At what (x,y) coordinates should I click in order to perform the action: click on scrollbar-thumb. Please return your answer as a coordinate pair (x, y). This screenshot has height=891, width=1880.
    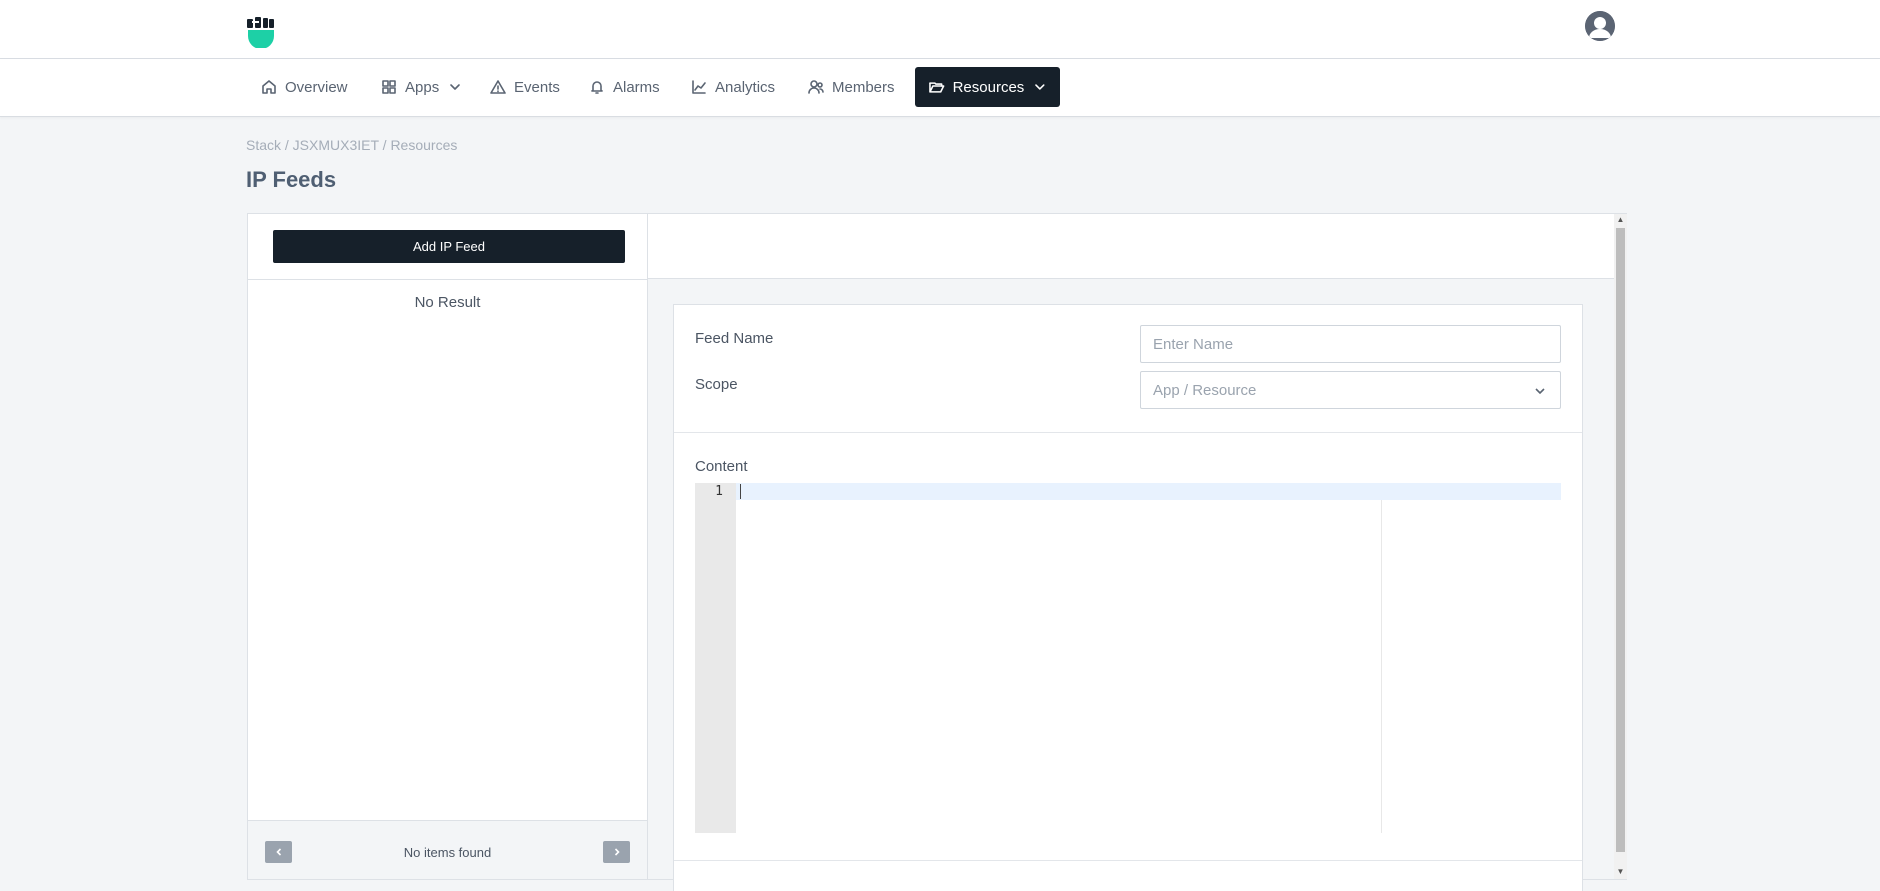
    Looking at the image, I should click on (1620, 540).